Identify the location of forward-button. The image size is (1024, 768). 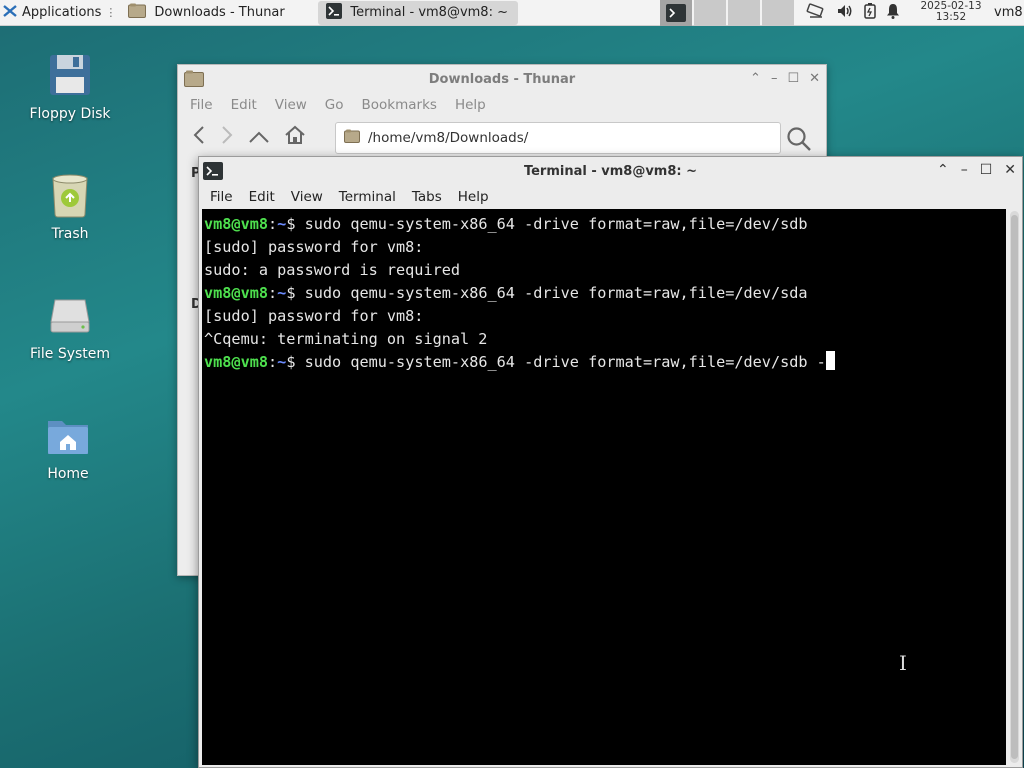
(227, 137).